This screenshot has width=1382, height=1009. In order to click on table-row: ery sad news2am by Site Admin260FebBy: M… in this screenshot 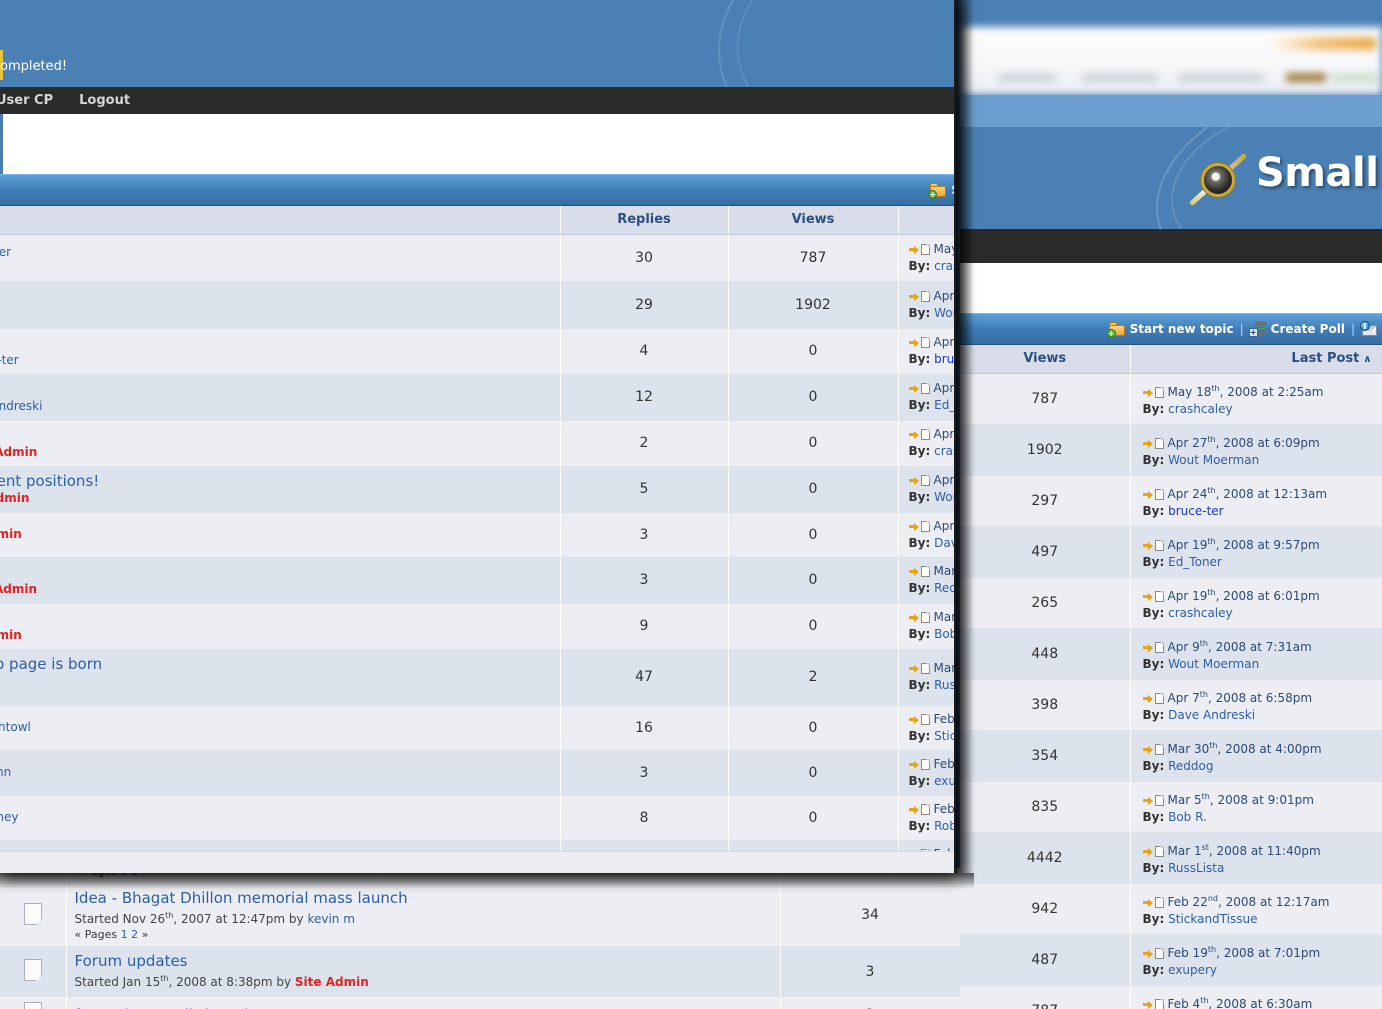, I will do `click(477, 845)`.